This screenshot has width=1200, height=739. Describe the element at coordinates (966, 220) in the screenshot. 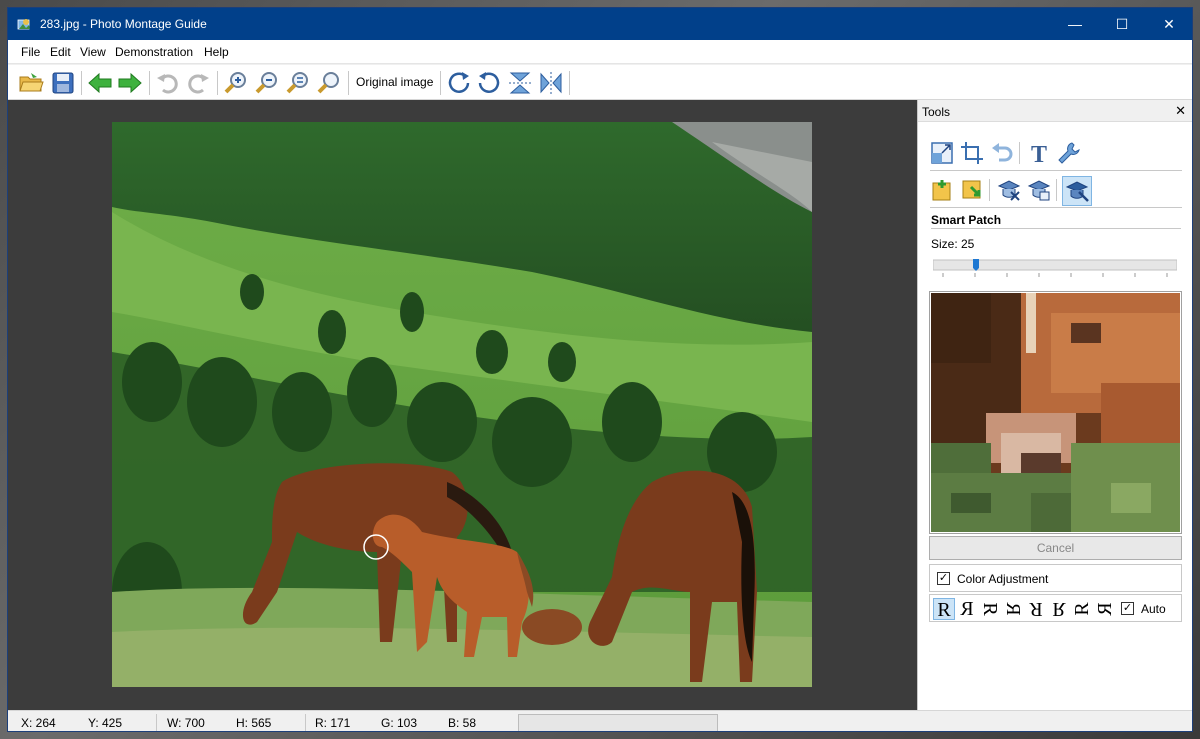

I see `section-title: Smart Patch` at that location.